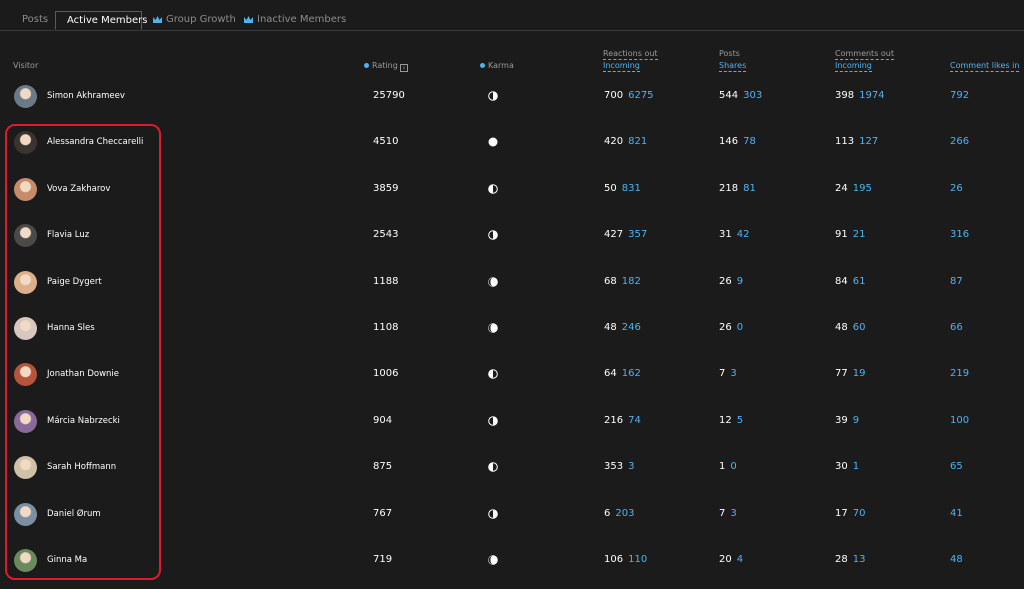 The width and height of the screenshot is (1024, 589). What do you see at coordinates (731, 420) in the screenshot?
I see `posts-cell: 12 5` at bounding box center [731, 420].